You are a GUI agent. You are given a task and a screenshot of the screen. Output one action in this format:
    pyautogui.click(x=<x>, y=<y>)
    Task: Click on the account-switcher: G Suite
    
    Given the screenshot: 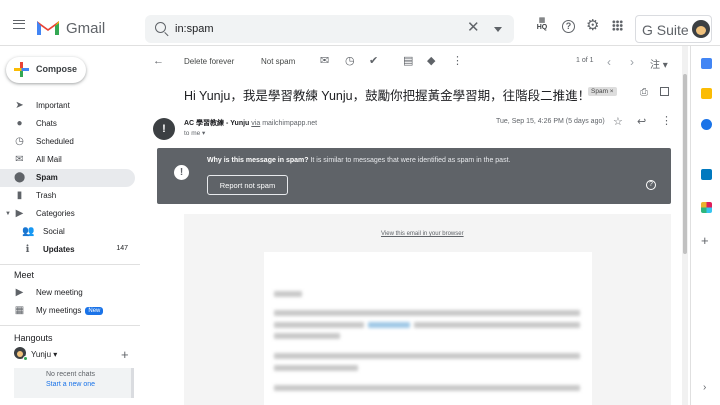 What is the action you would take?
    pyautogui.click(x=673, y=29)
    